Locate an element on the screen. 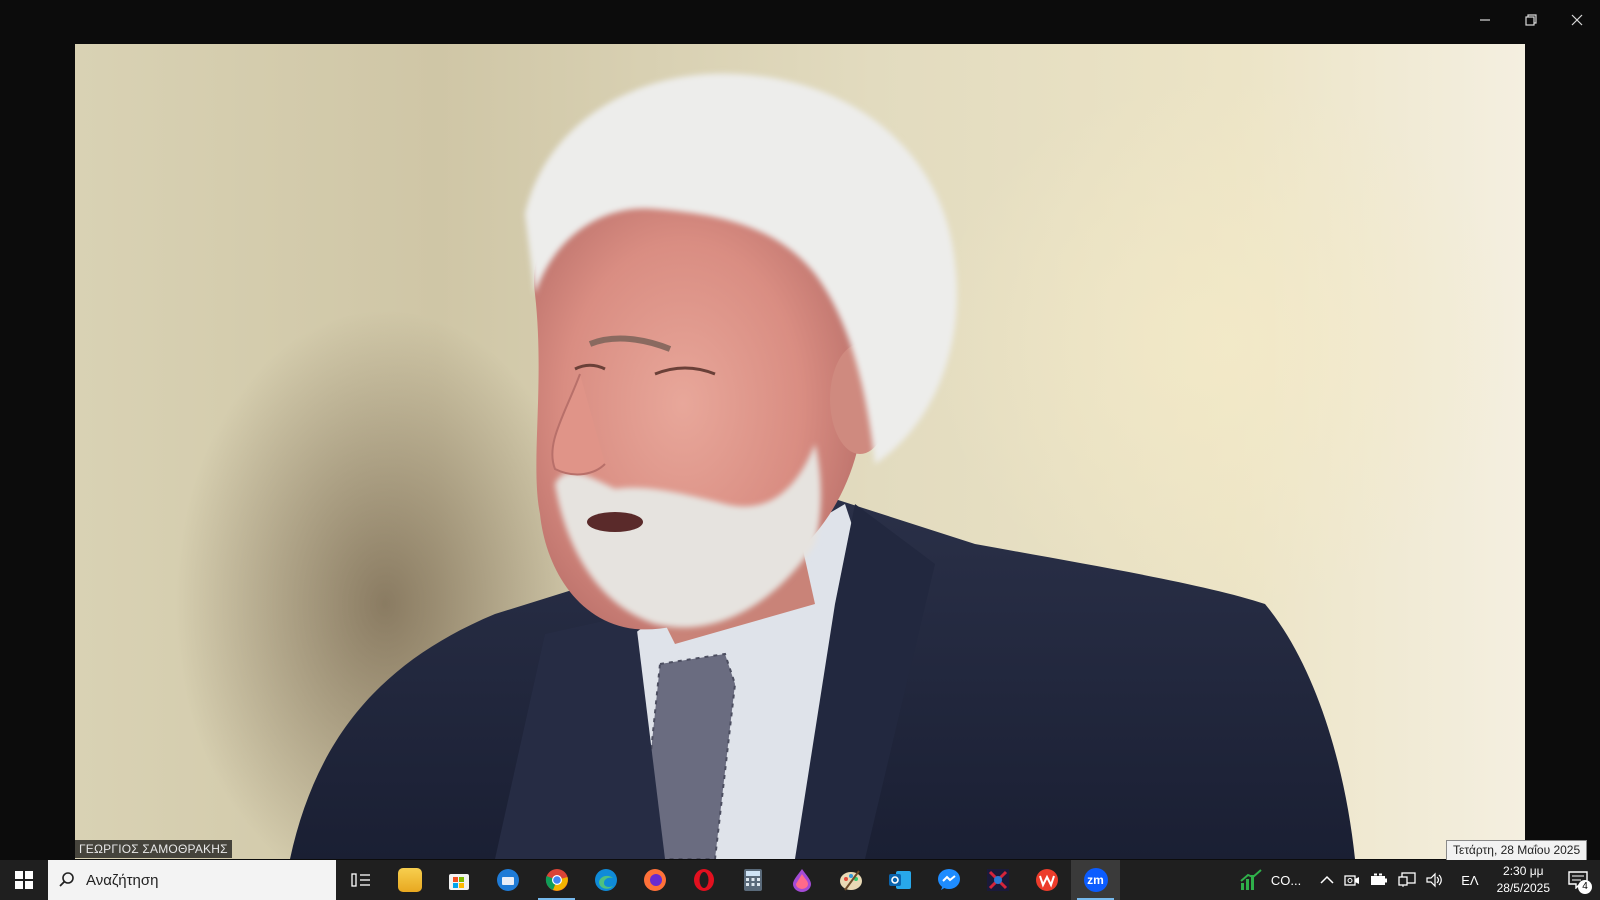 The height and width of the screenshot is (900, 1600). close-button is located at coordinates (1577, 20).